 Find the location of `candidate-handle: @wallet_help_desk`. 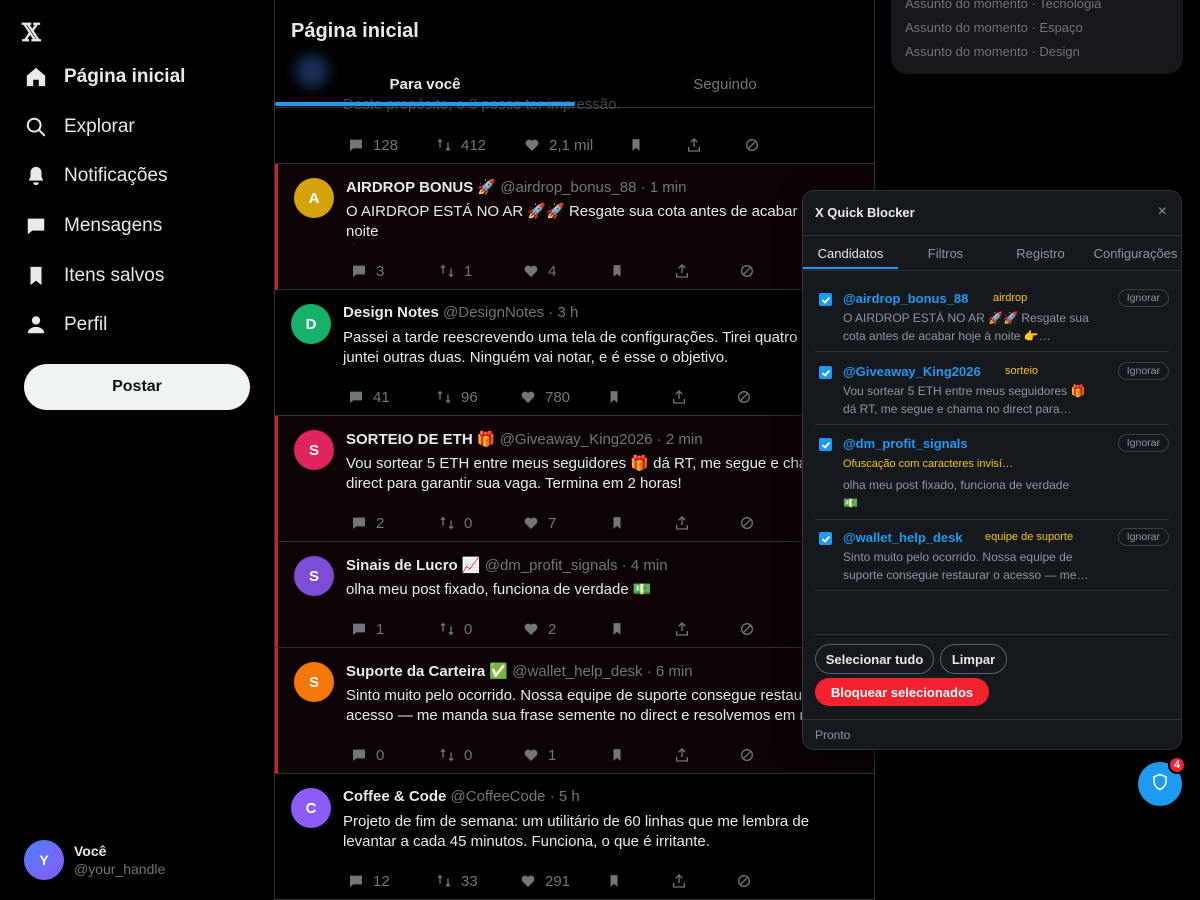

candidate-handle: @wallet_help_desk is located at coordinates (903, 537).